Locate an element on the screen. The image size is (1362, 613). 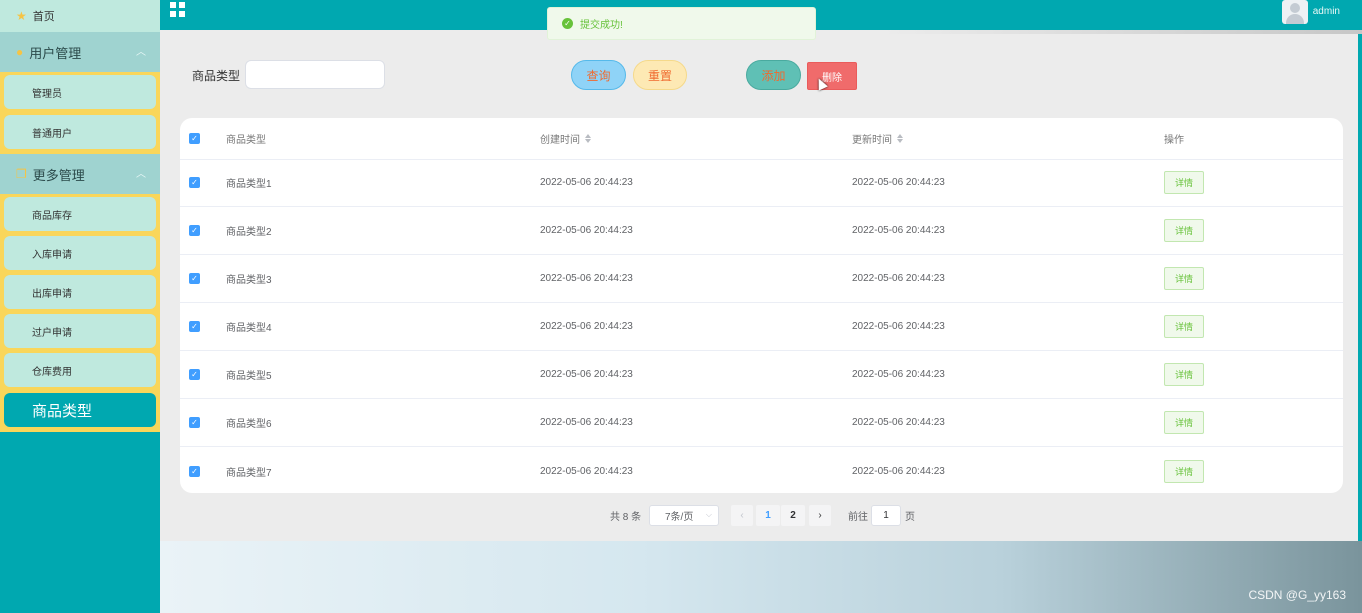
chevron-down-icon: ⌵ is located at coordinates (708, 514).